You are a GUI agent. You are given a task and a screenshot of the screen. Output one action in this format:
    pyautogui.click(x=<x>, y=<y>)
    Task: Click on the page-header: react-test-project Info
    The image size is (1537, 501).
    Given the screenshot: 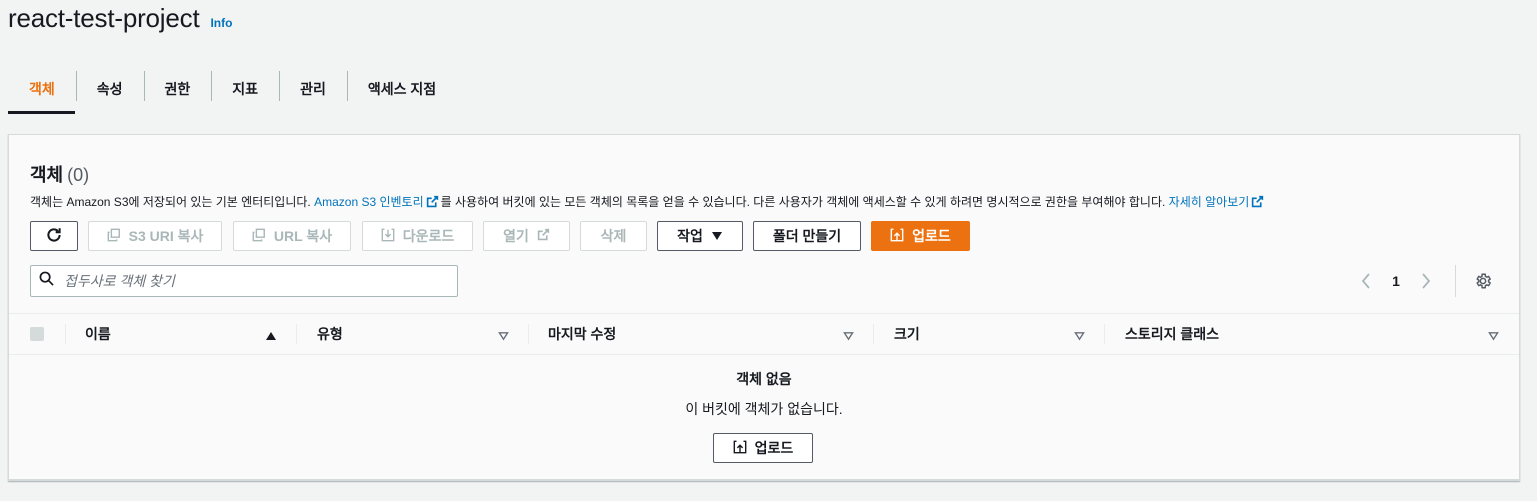 What is the action you would take?
    pyautogui.click(x=120, y=18)
    